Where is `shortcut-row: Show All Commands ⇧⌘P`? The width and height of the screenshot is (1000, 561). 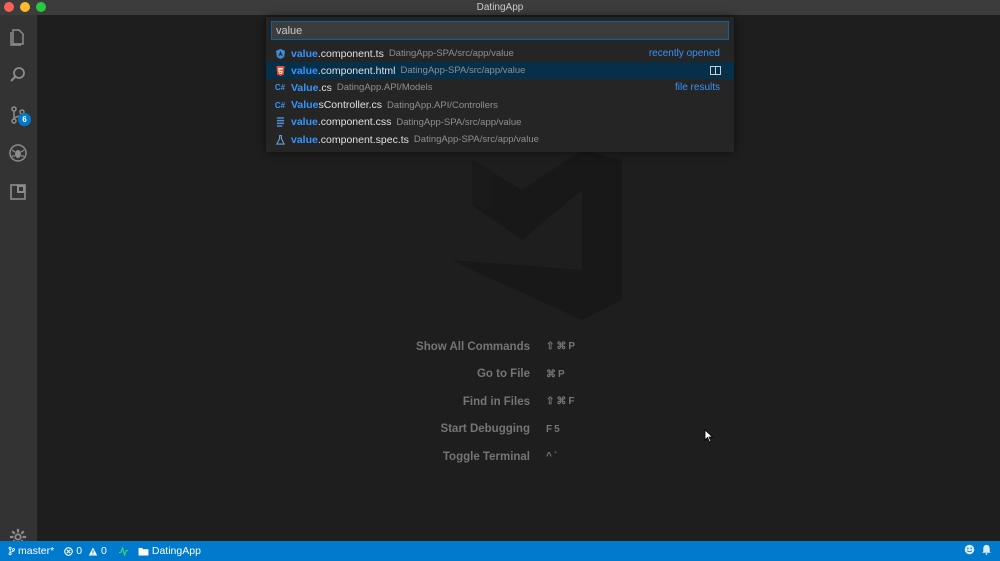 shortcut-row: Show All Commands ⇧⌘P is located at coordinates (550, 347).